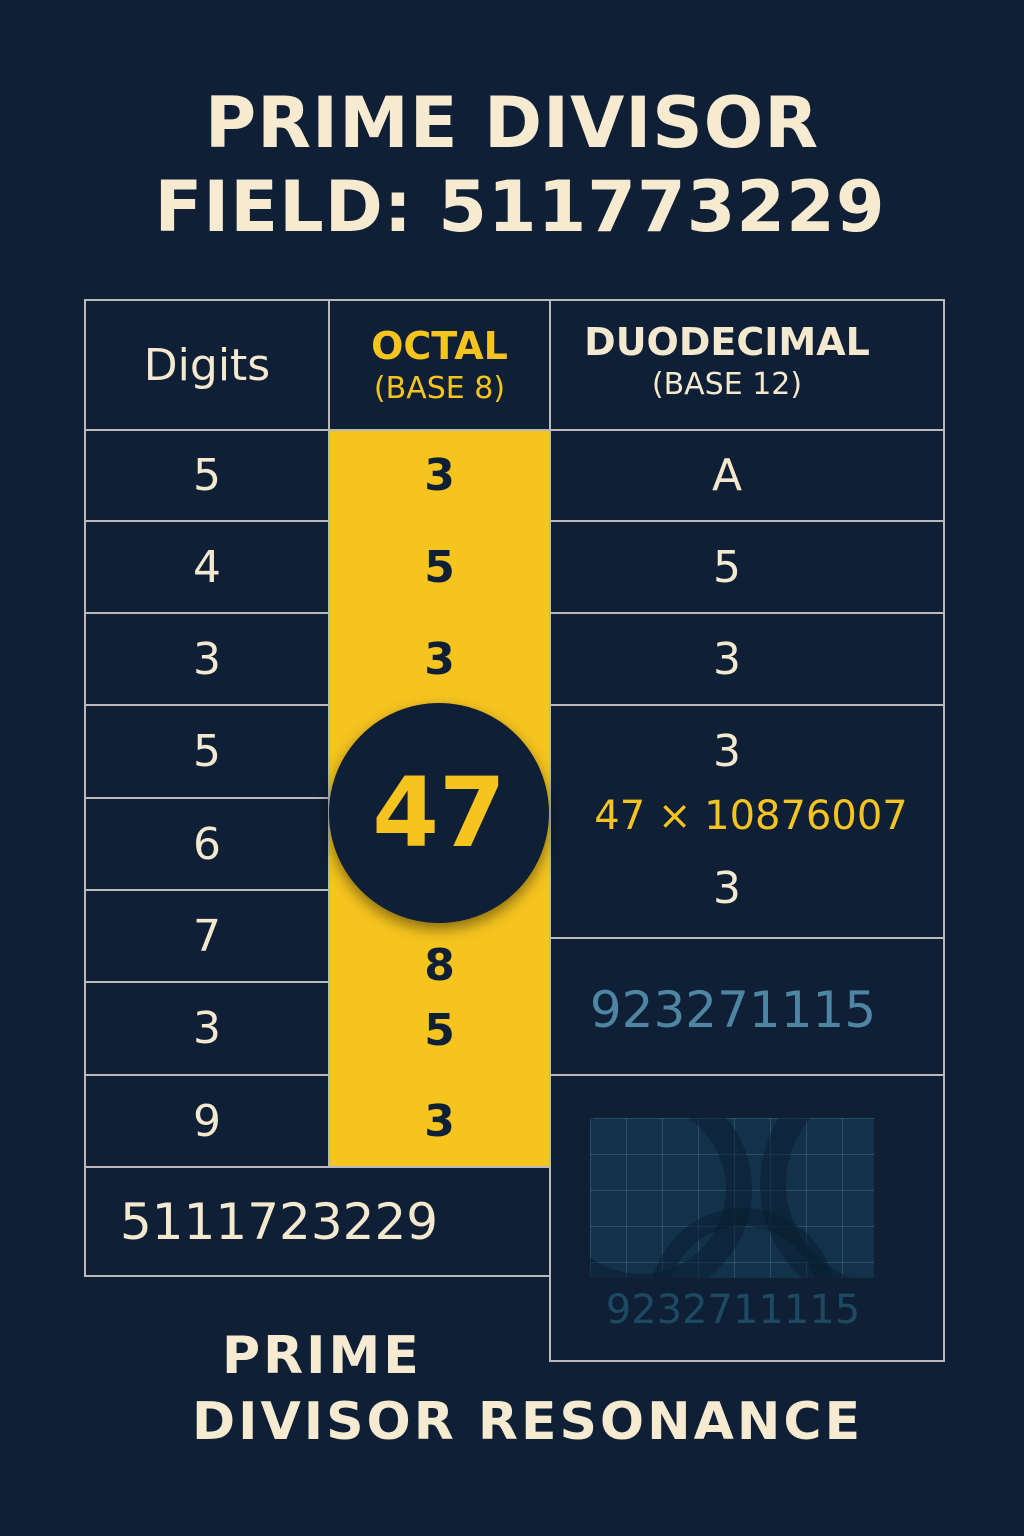 The image size is (1024, 1536). What do you see at coordinates (733, 1310) in the screenshot?
I see `faded-number: 9232711115` at bounding box center [733, 1310].